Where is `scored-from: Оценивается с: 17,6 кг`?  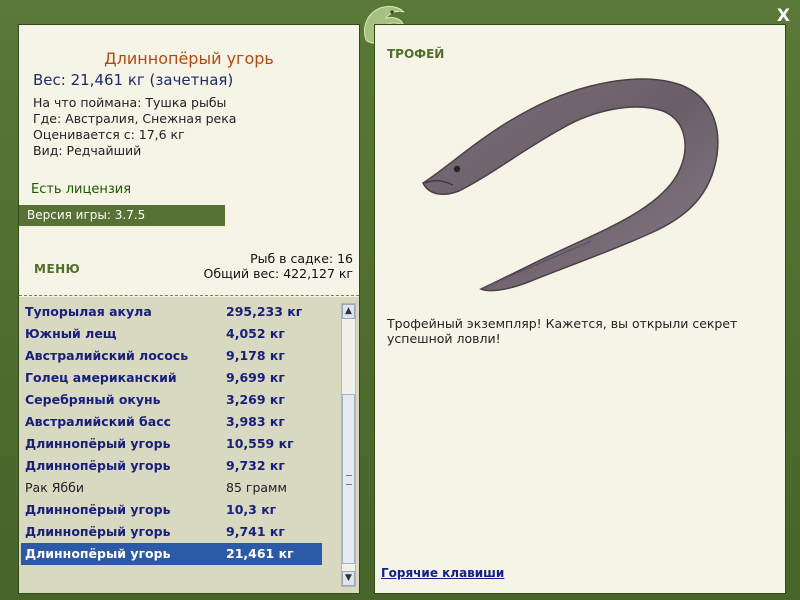 scored-from: Оценивается с: 17,6 кг is located at coordinates (109, 134).